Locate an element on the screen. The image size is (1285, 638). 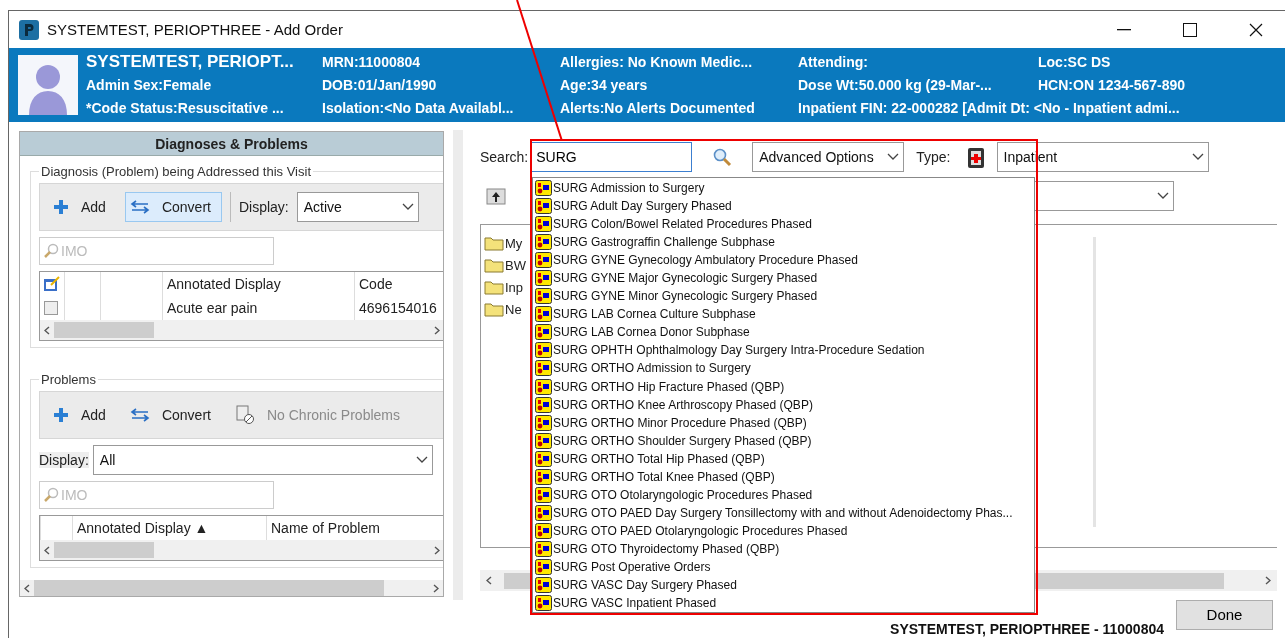
suggestion-item: SURG Colon/Bowel Related Procedures Phased is located at coordinates (682, 224).